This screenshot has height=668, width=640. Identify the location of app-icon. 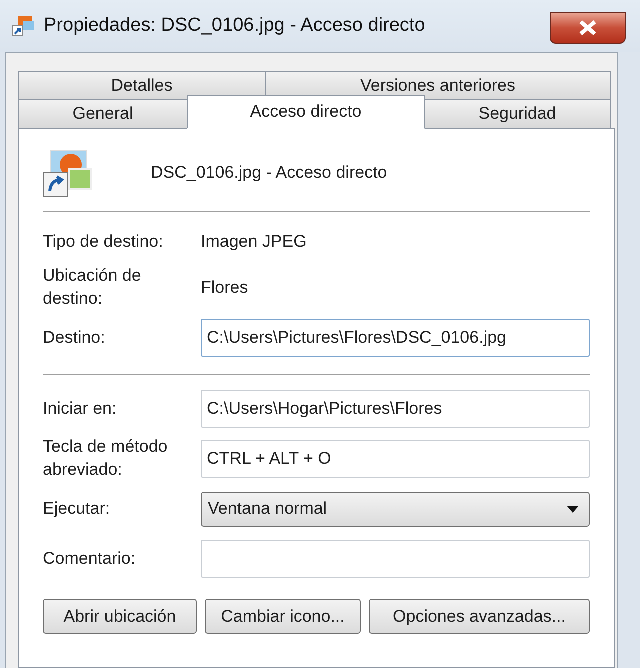
(24, 26).